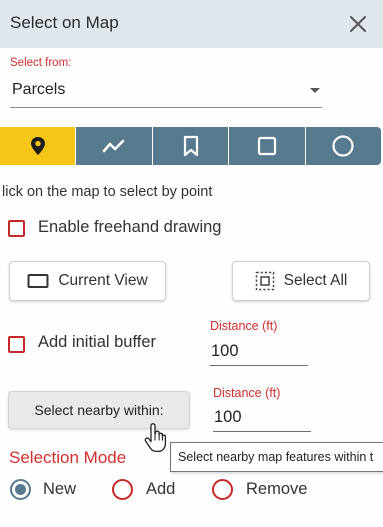 Image resolution: width=383 pixels, height=527 pixels. Describe the element at coordinates (64, 22) in the screenshot. I see `panel-title: Select on Map` at that location.